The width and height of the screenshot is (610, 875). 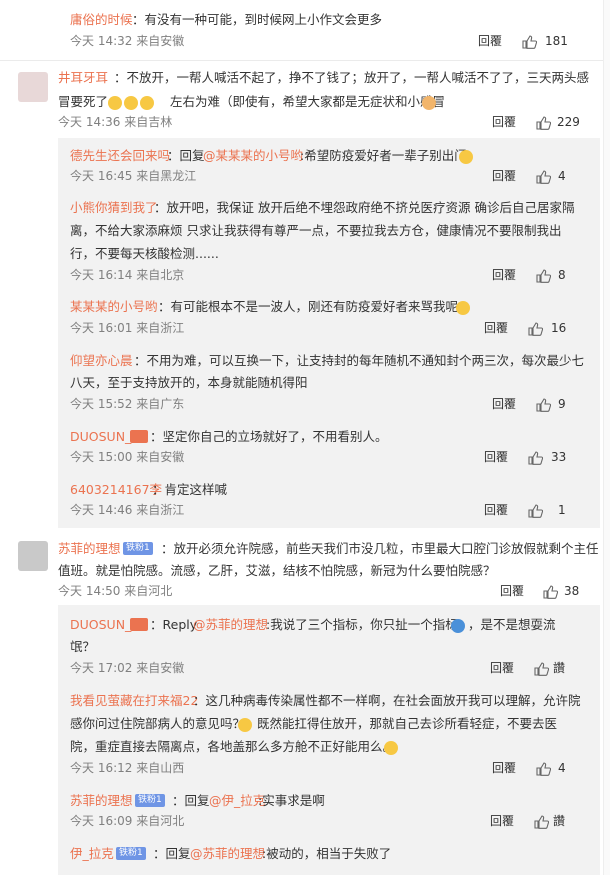 I want to click on comment-meta: 今天 14:36 来自吉林, so click(x=115, y=122).